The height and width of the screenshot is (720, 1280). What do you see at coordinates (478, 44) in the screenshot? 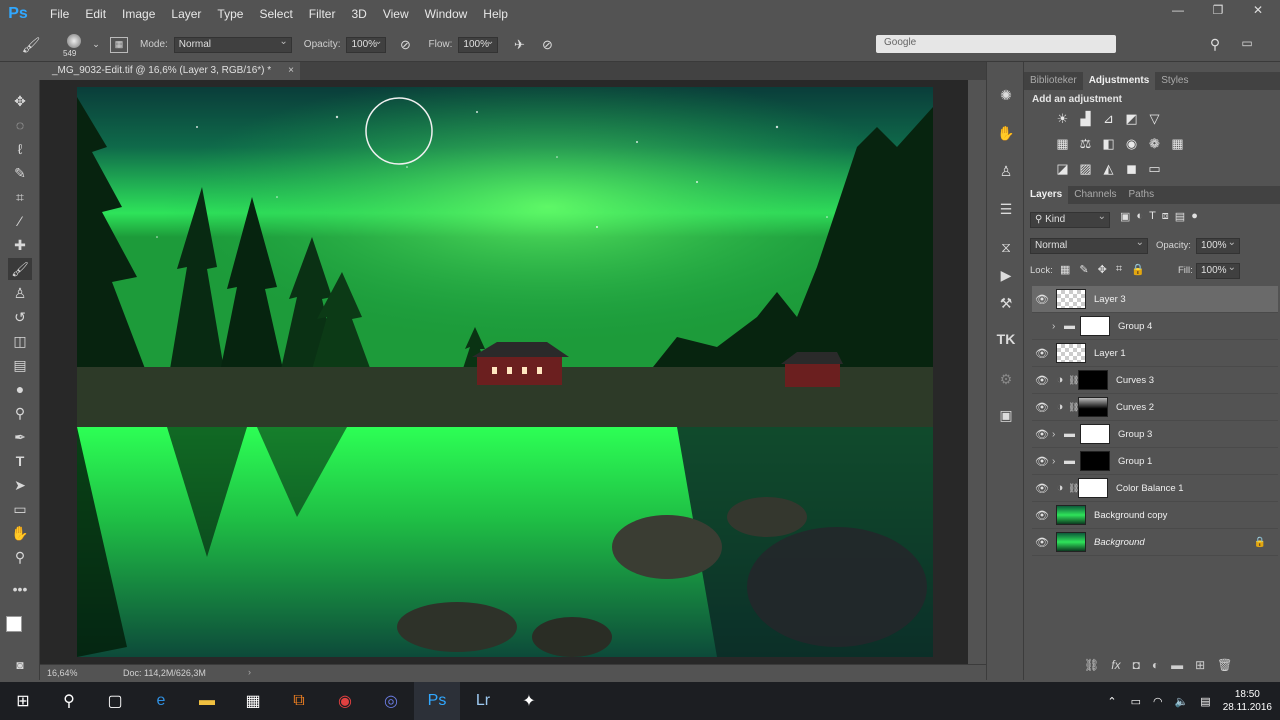
I see `flow-field: 100%` at bounding box center [478, 44].